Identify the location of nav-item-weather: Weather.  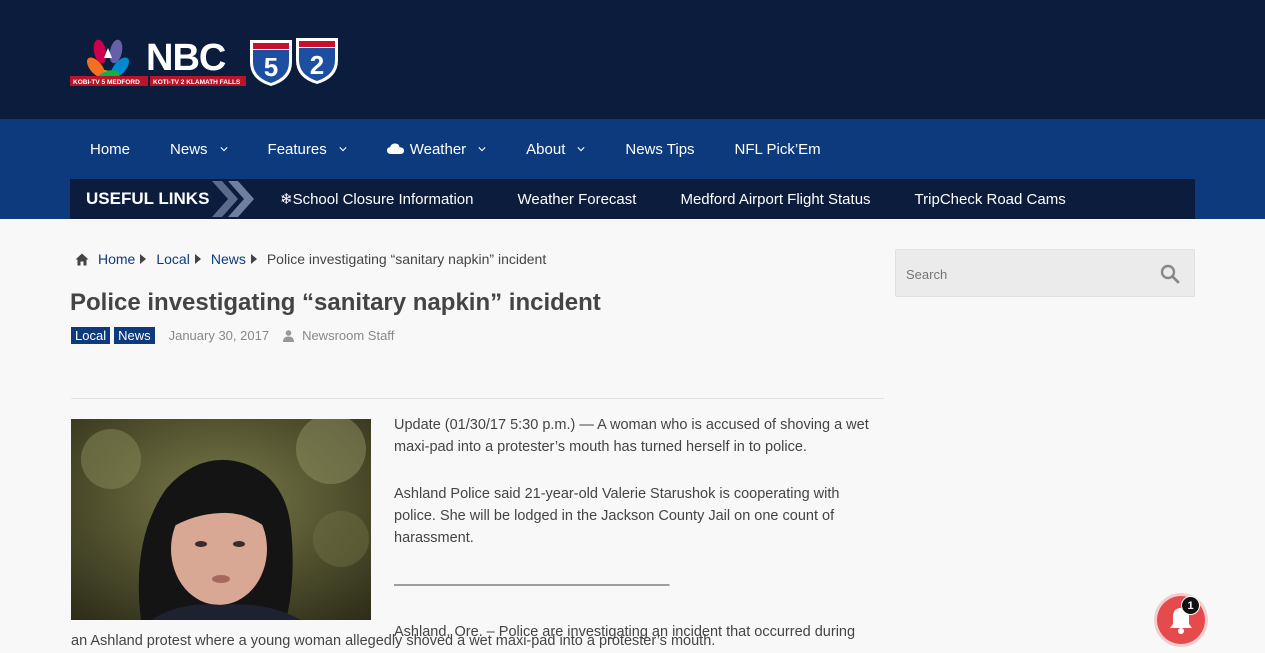
(436, 149).